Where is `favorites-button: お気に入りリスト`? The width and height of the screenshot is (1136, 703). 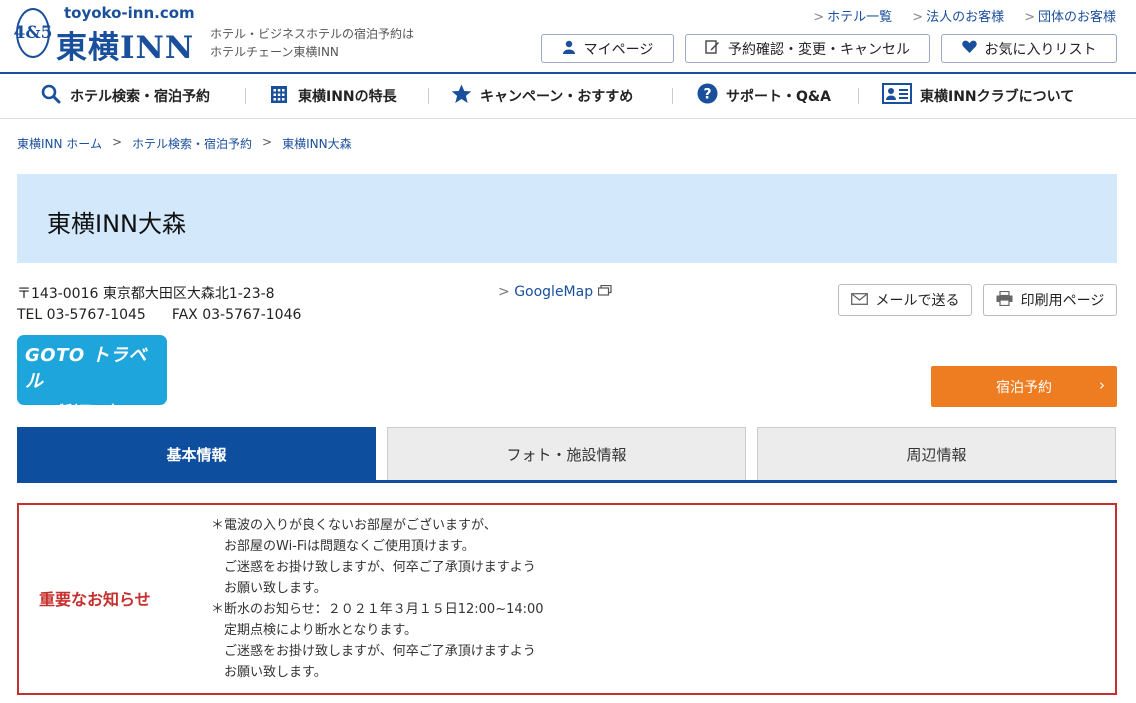
favorites-button: お気に入りリスト is located at coordinates (1029, 48).